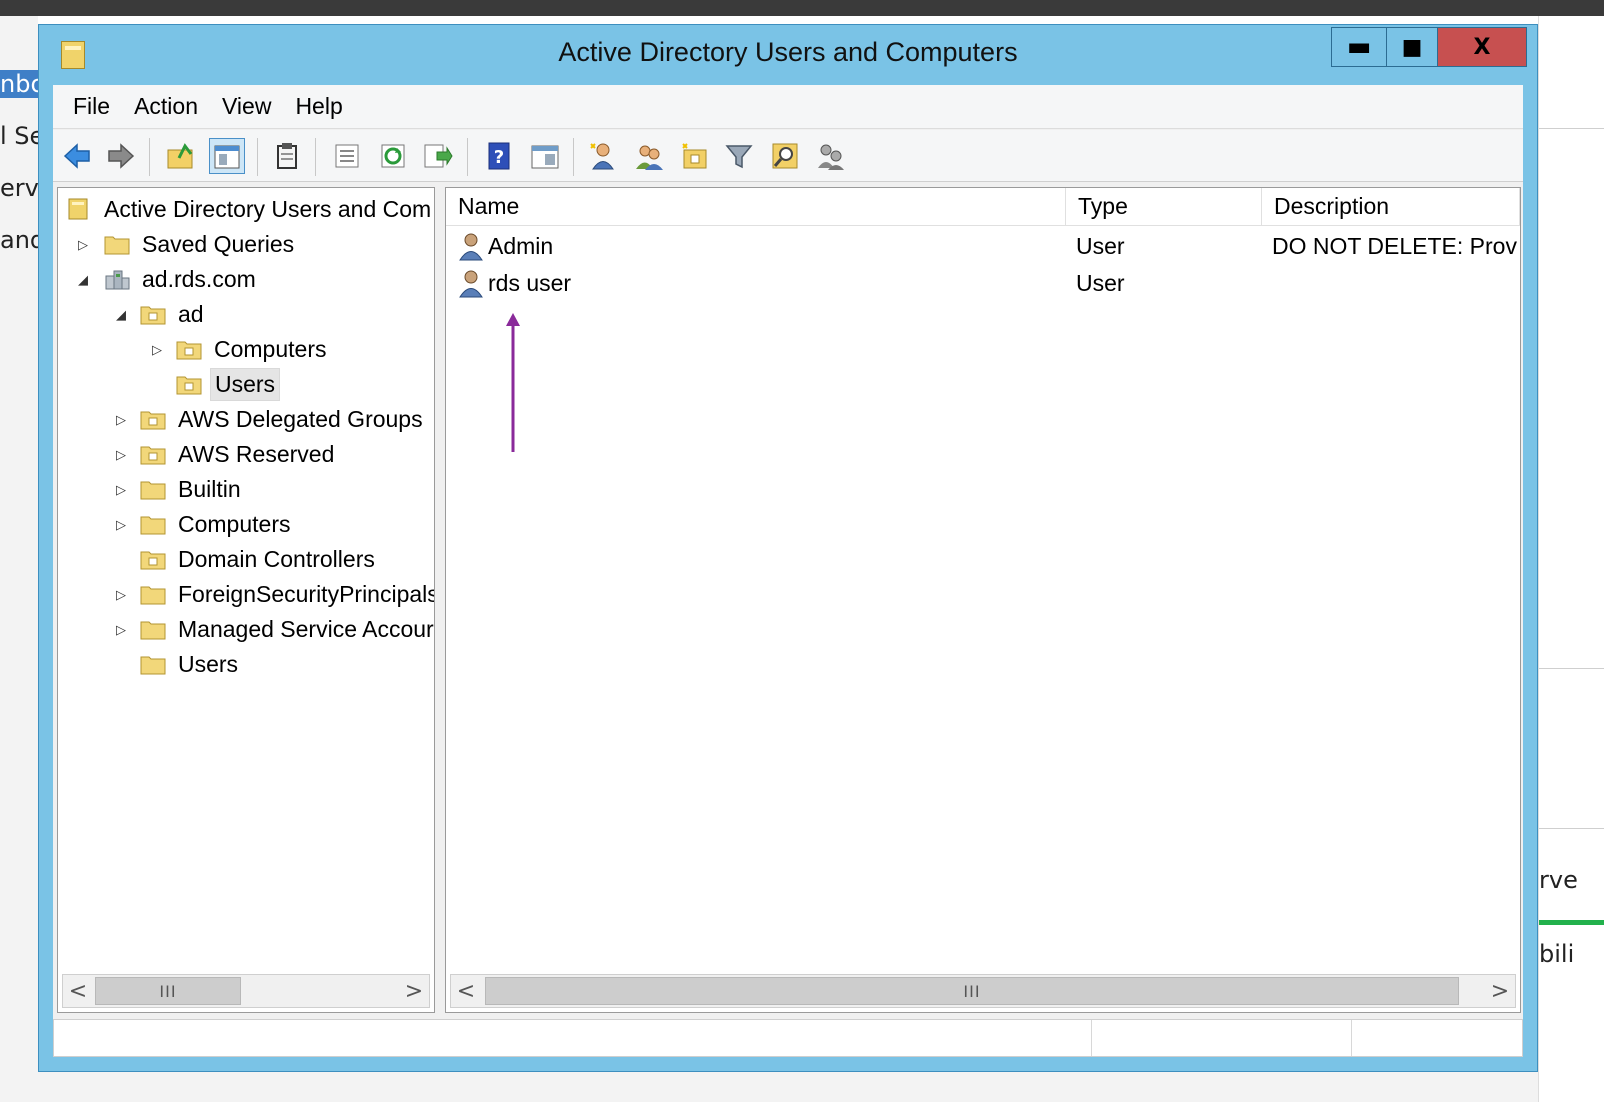  What do you see at coordinates (788, 107) in the screenshot?
I see `menu-bar: File Action View Help` at bounding box center [788, 107].